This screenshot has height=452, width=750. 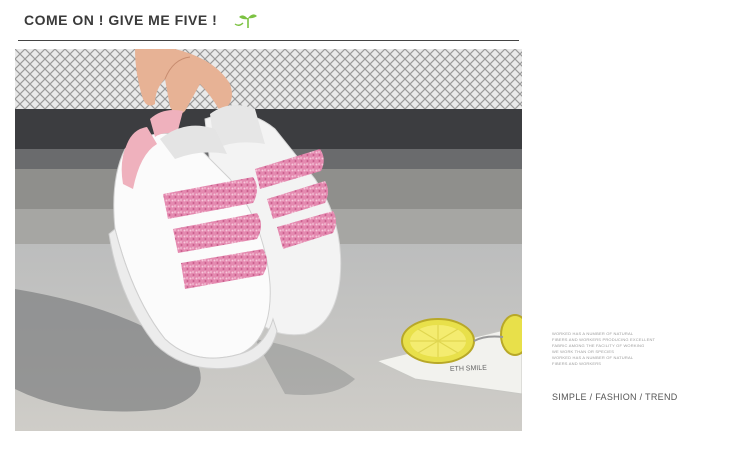 What do you see at coordinates (615, 397) in the screenshot?
I see `tagline: SIMPLE / FASHION / TREND` at bounding box center [615, 397].